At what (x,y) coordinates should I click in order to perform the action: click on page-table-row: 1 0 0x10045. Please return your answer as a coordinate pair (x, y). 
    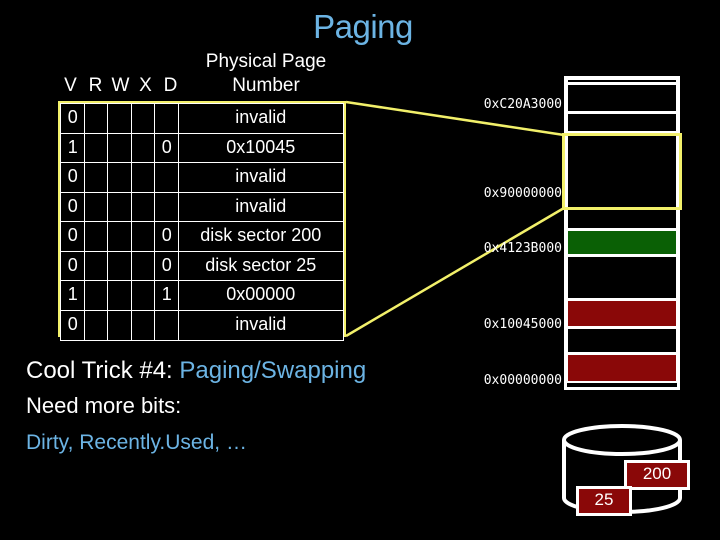
    Looking at the image, I should click on (202, 148).